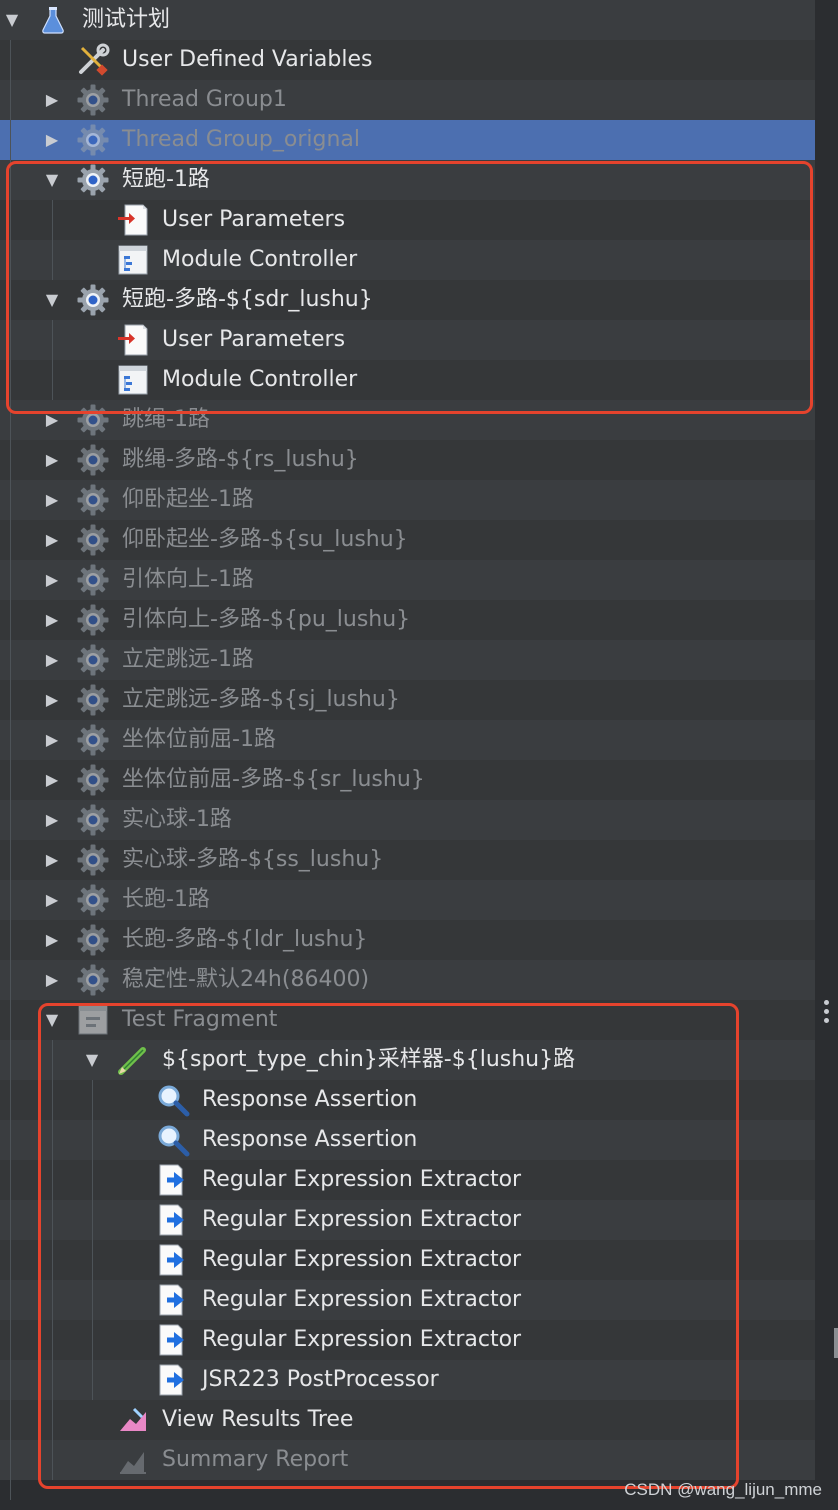  What do you see at coordinates (188, 499) in the screenshot?
I see `tree-node-label: 仰卧起坐-1路` at bounding box center [188, 499].